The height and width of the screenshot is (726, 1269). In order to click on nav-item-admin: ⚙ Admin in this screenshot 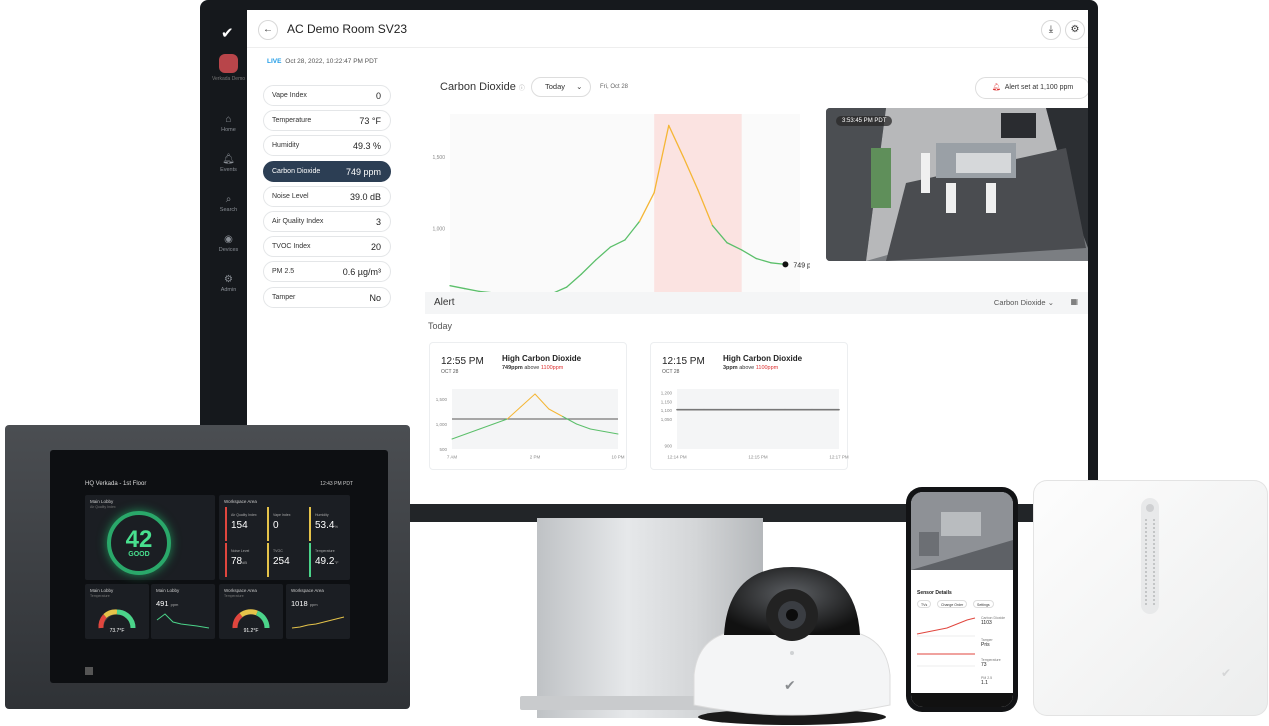, I will do `click(228, 283)`.